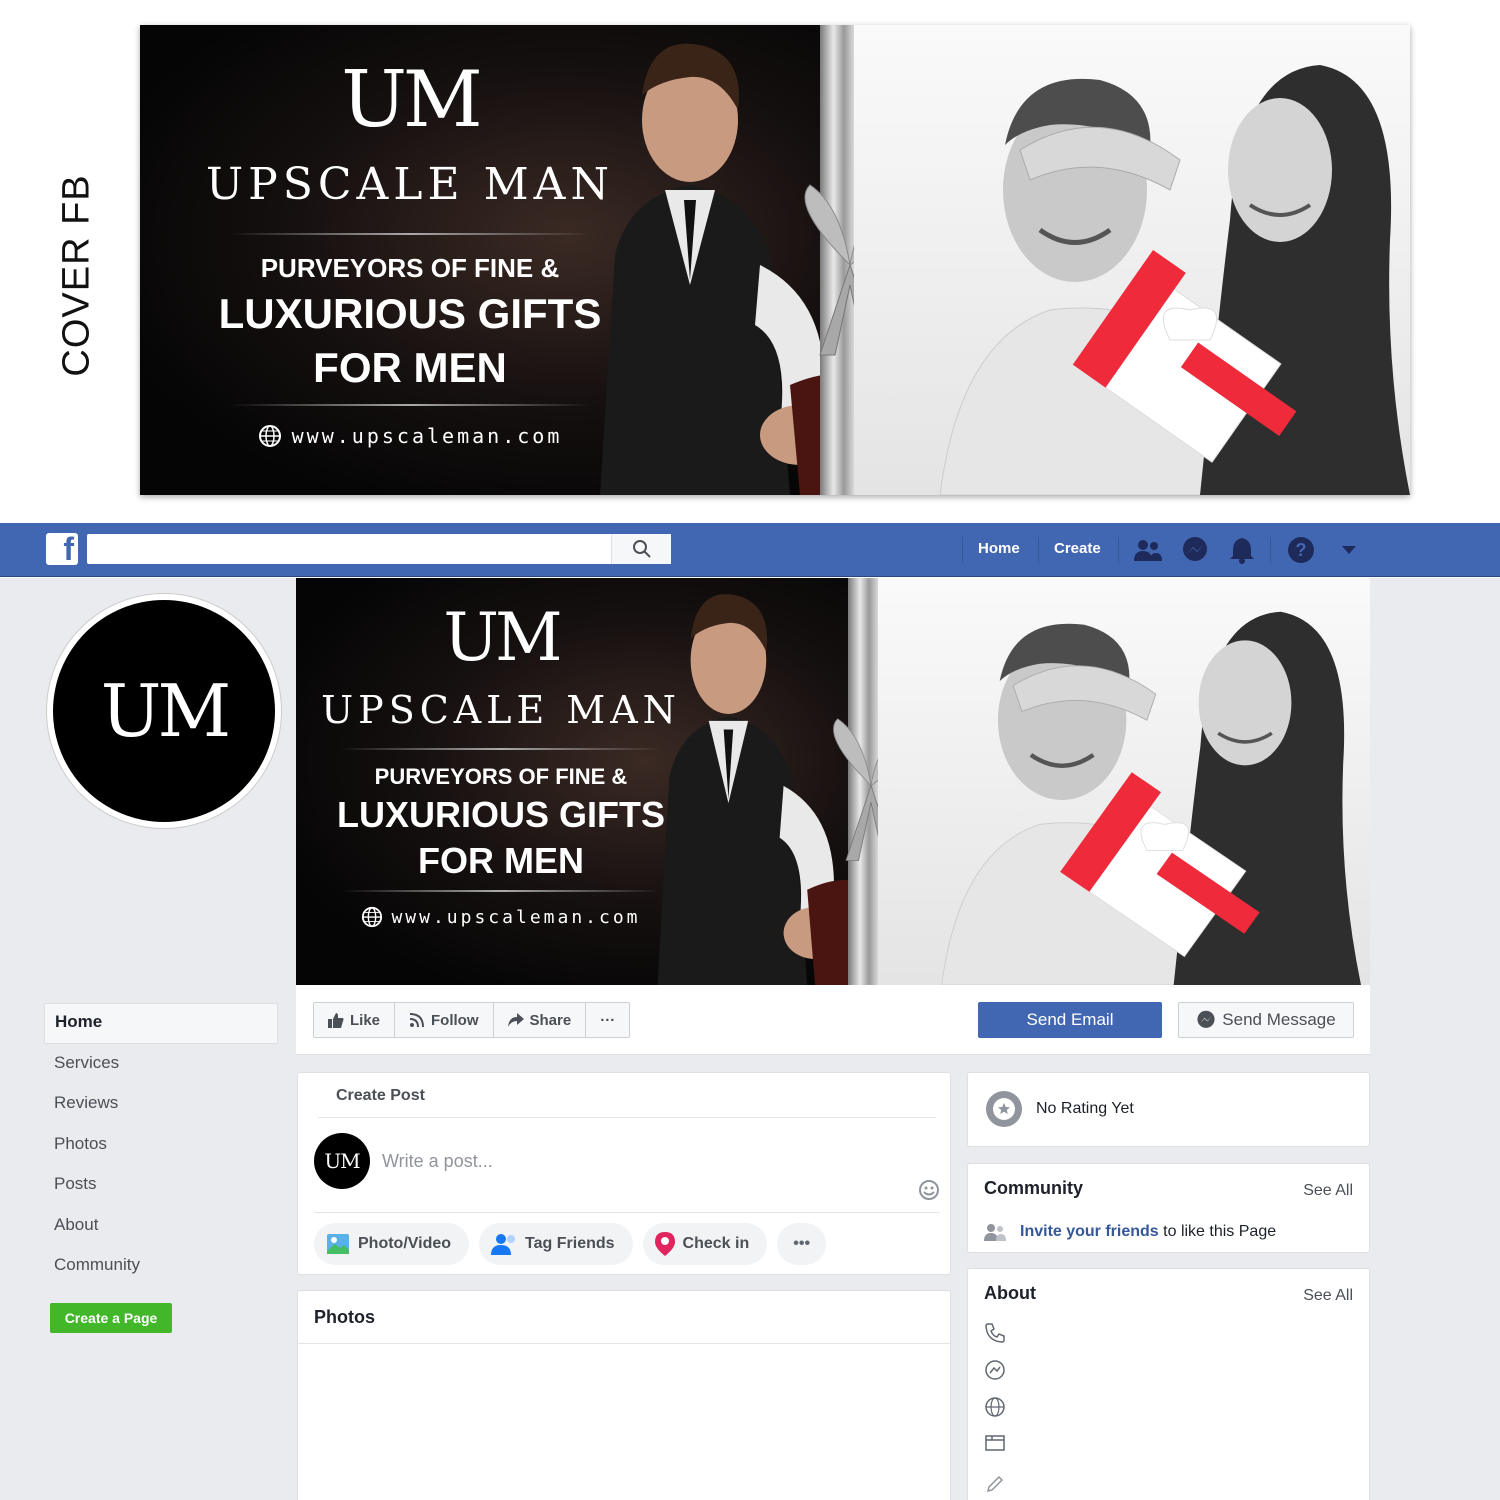 This screenshot has width=1500, height=1500. I want to click on invite-friends-text: to like this Page, so click(1220, 1231).